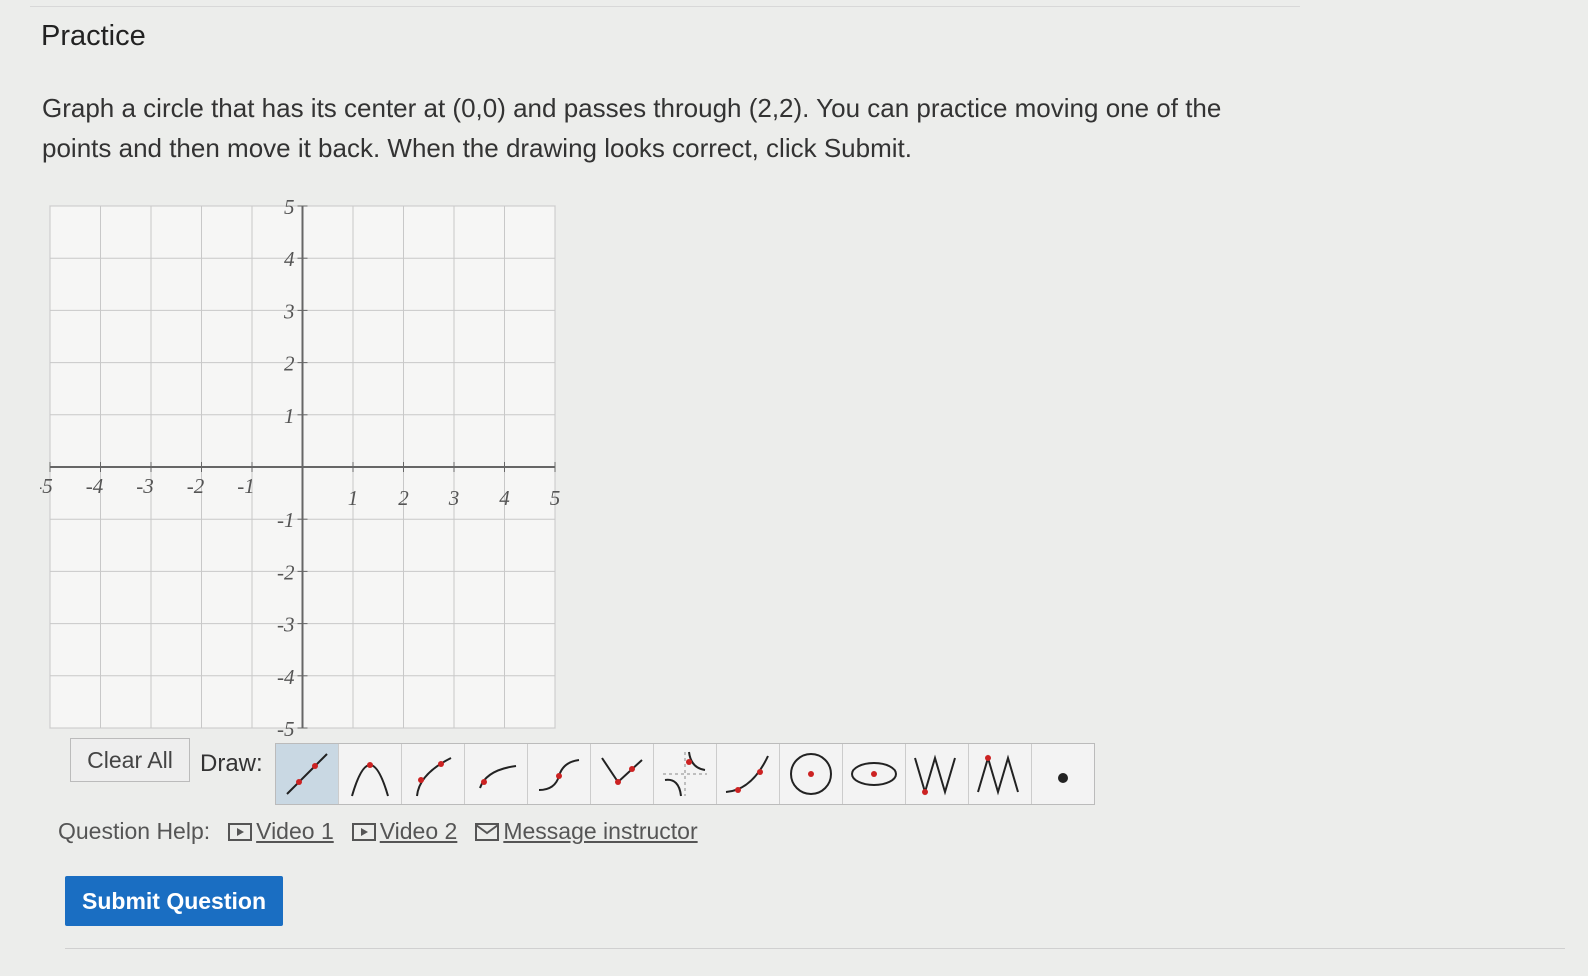 The image size is (1588, 976). What do you see at coordinates (555, 498) in the screenshot?
I see `x-tick-label: 5` at bounding box center [555, 498].